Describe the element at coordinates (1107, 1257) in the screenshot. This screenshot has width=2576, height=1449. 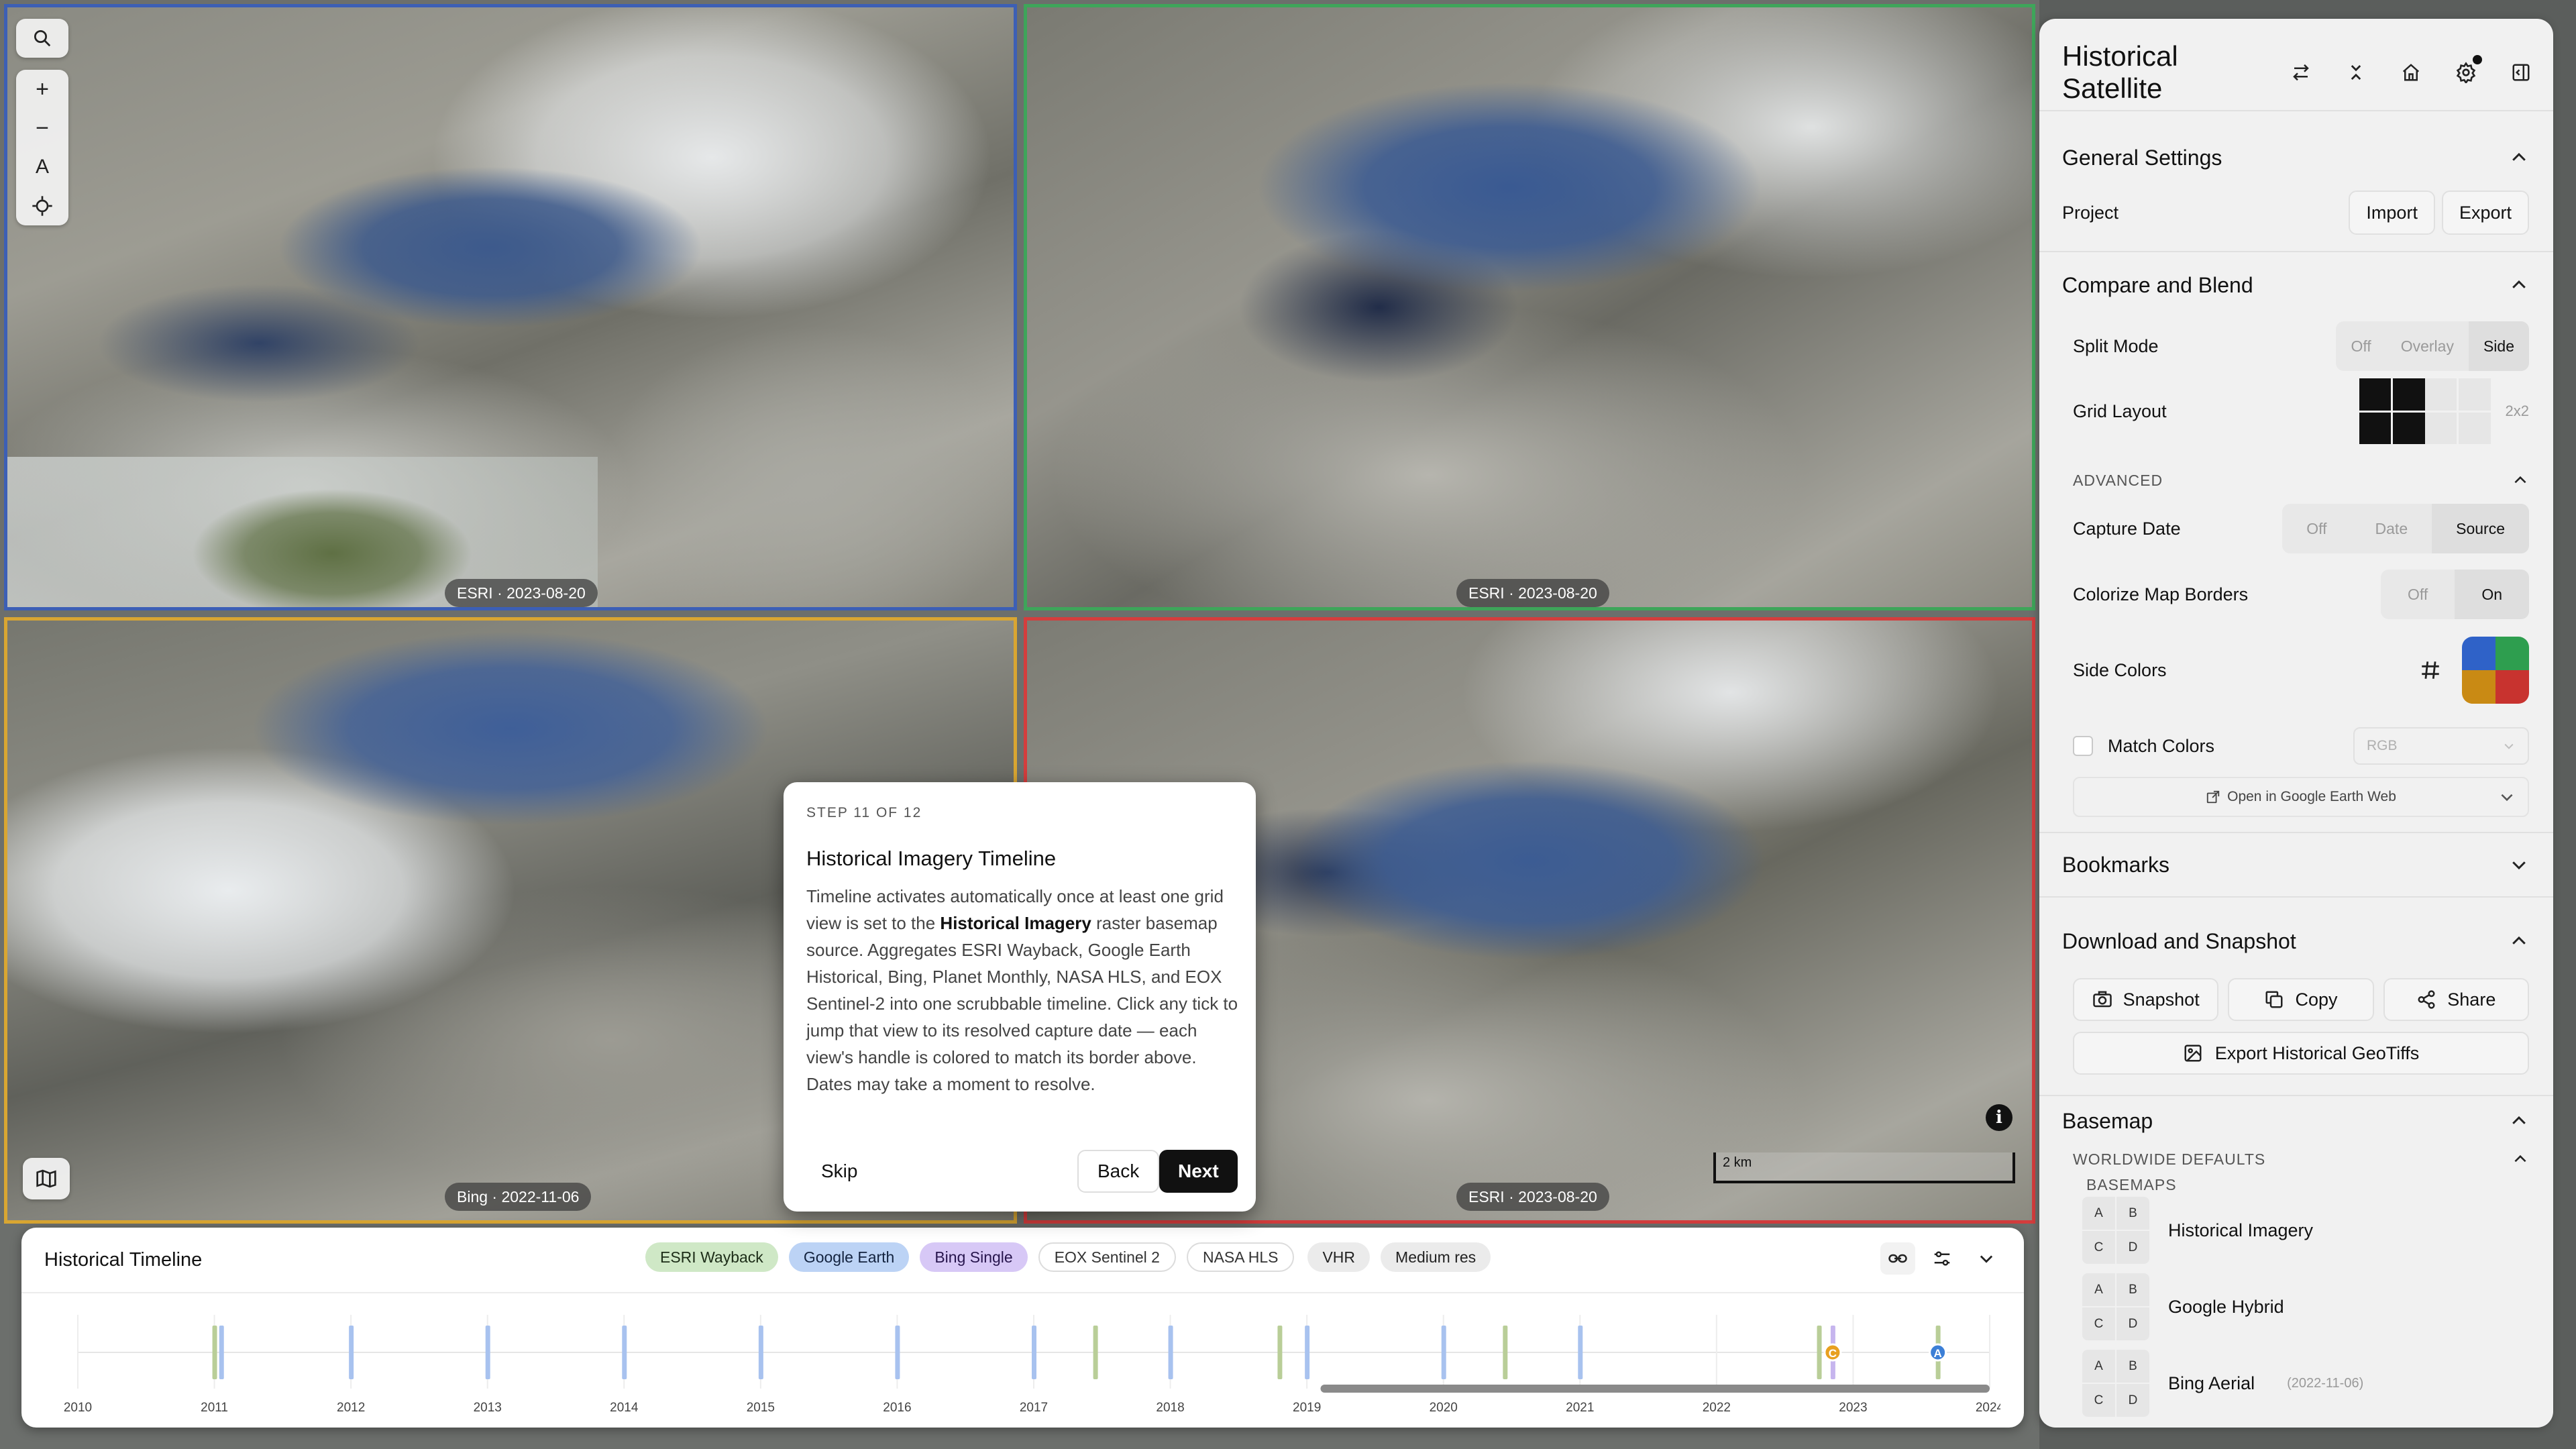
I see `chip-eox-sentinel-2: EOX Sentinel 2` at that location.